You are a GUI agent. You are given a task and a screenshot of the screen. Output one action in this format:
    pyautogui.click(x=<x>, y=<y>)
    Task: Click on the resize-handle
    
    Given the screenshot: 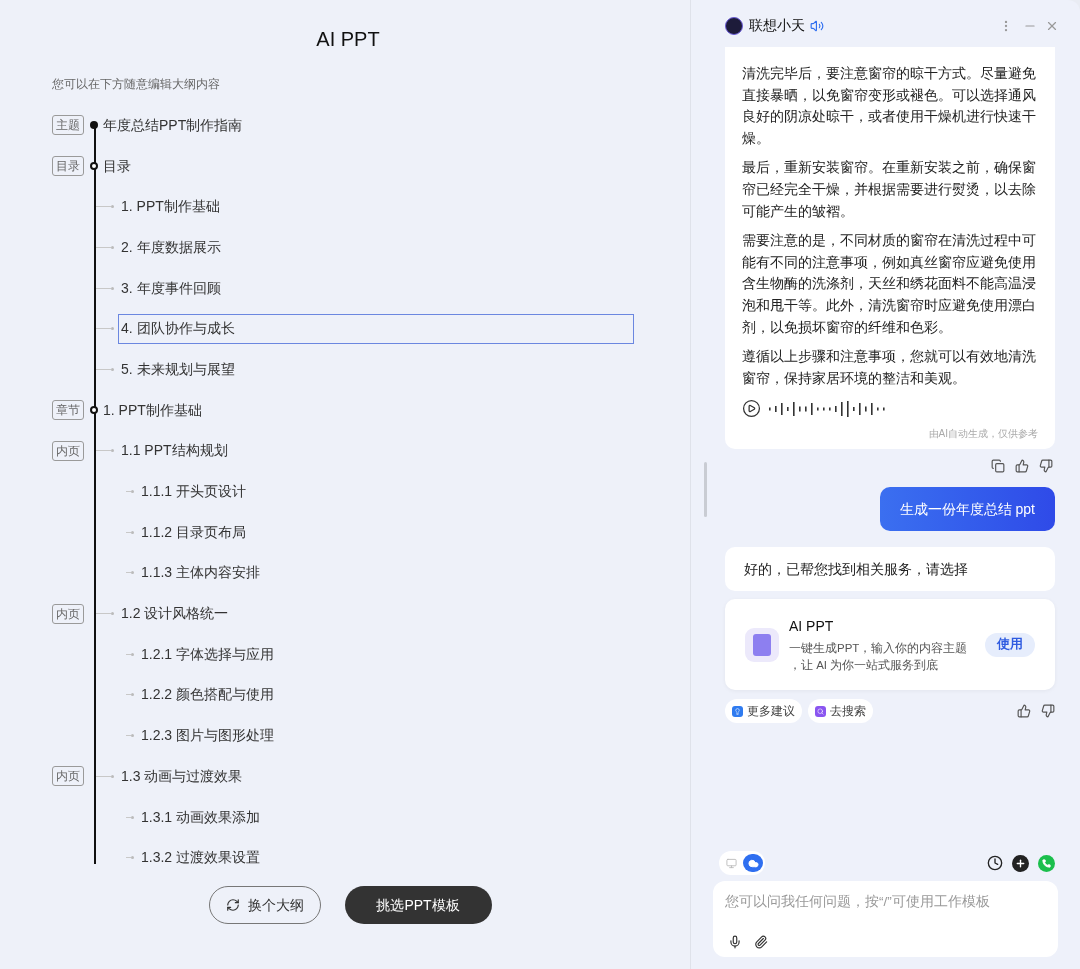 What is the action you would take?
    pyautogui.click(x=705, y=489)
    